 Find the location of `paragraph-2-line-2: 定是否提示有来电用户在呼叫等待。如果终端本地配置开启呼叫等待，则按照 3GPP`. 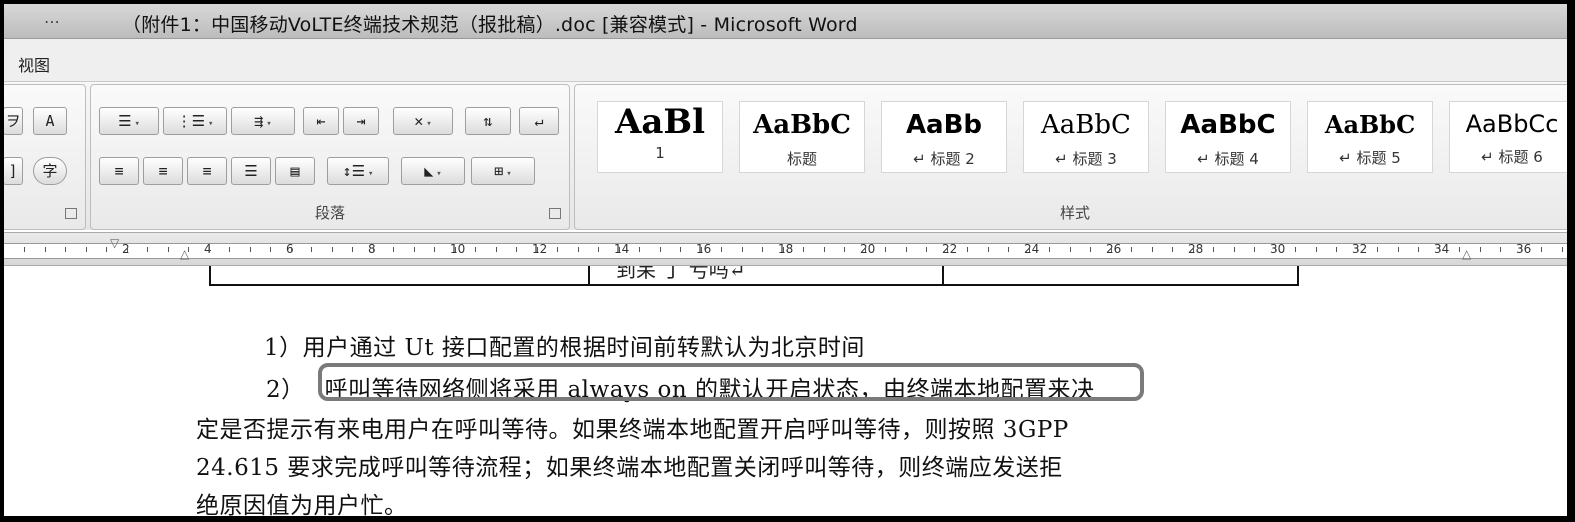

paragraph-2-line-2: 定是否提示有来电用户在呼叫等待。如果终端本地配置开启呼叫等待，则按照 3GPP is located at coordinates (632, 430).